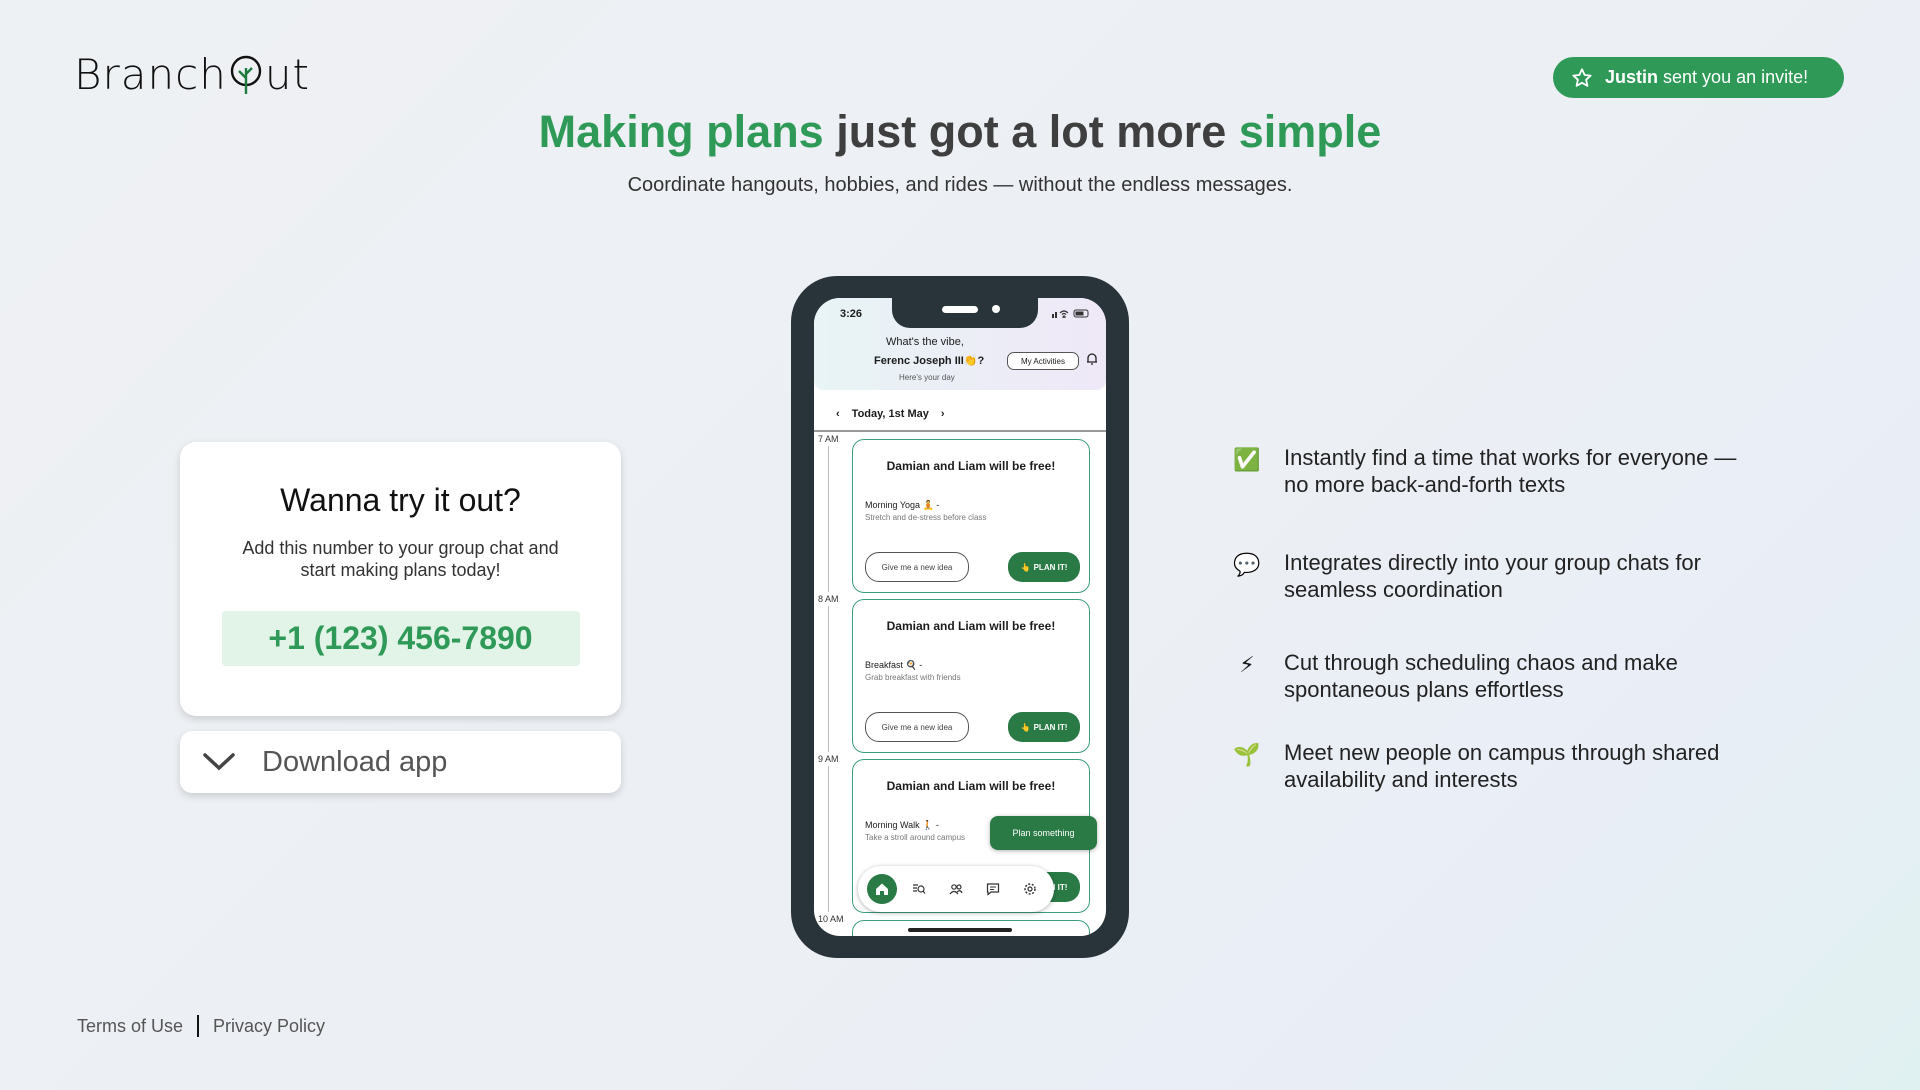 This screenshot has width=1920, height=1090. I want to click on settings-icon, so click(1030, 889).